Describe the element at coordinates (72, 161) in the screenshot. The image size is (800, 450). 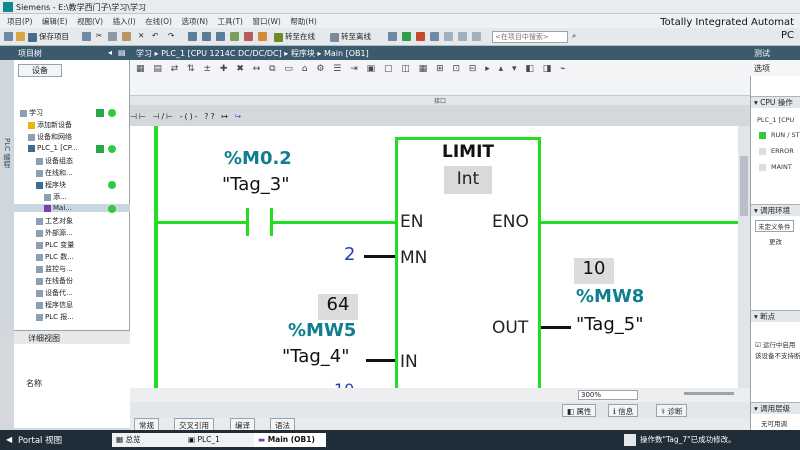
I see `tree-item-device-config: 设备组态` at that location.